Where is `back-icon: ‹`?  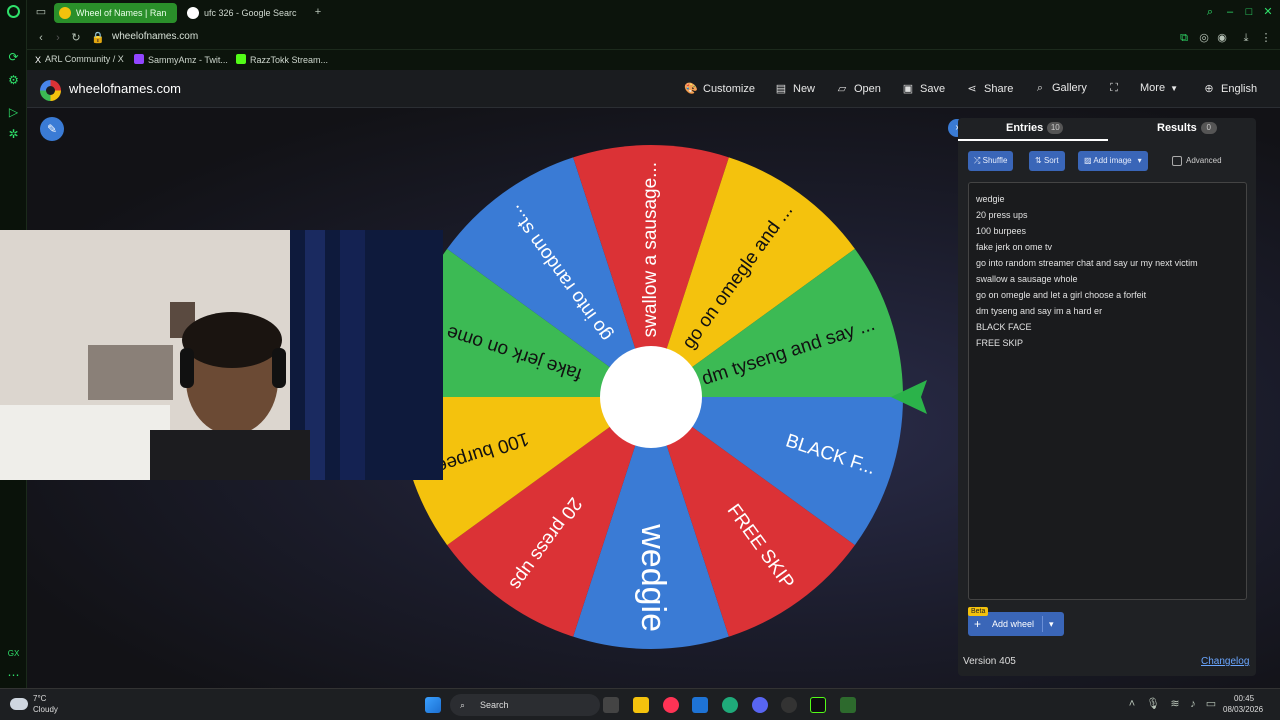 back-icon: ‹ is located at coordinates (41, 38).